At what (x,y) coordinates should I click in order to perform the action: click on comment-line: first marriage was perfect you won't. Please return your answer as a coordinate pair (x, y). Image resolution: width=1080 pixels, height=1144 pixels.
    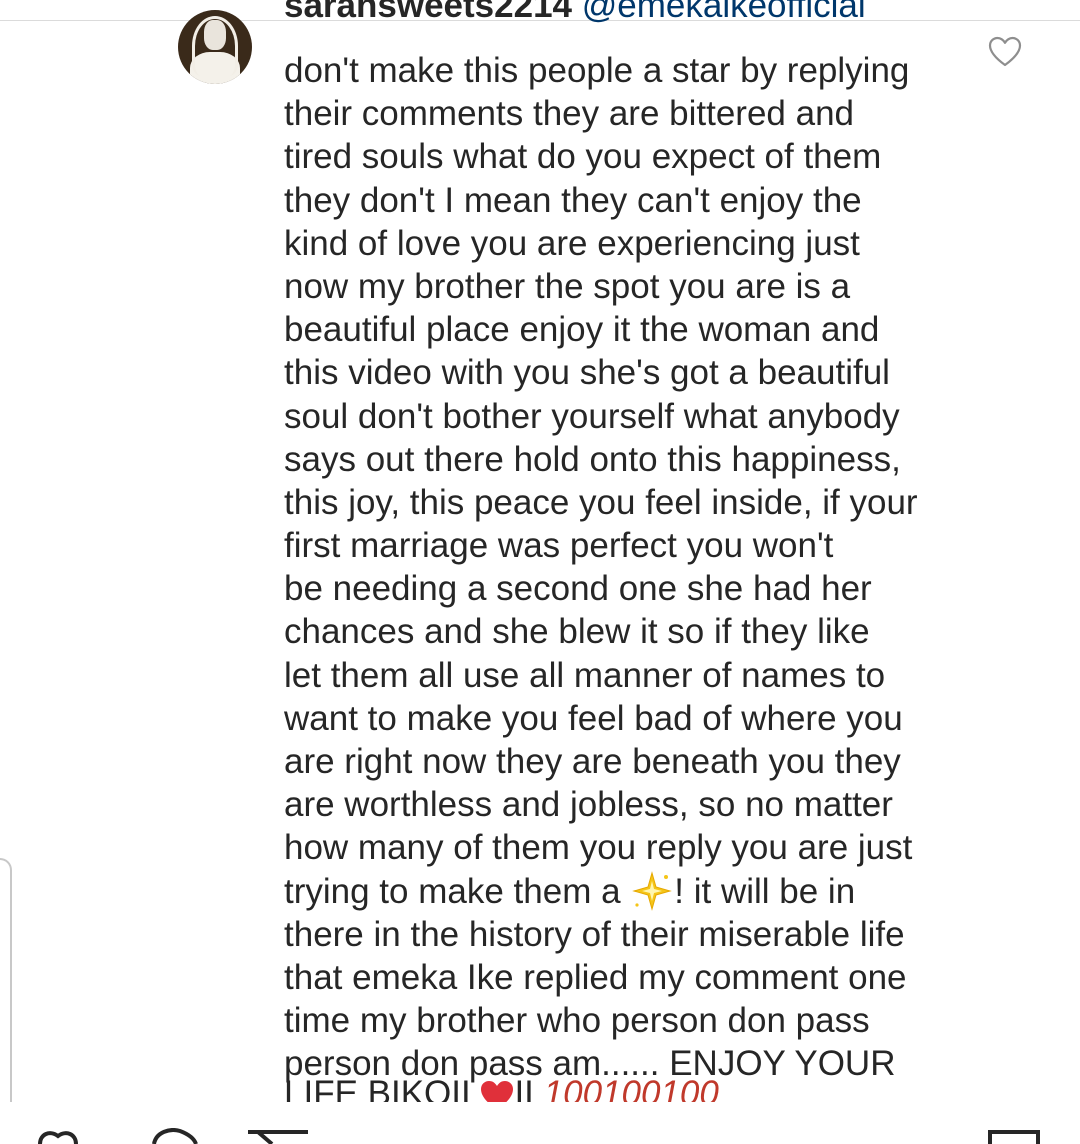
    Looking at the image, I should click on (559, 546).